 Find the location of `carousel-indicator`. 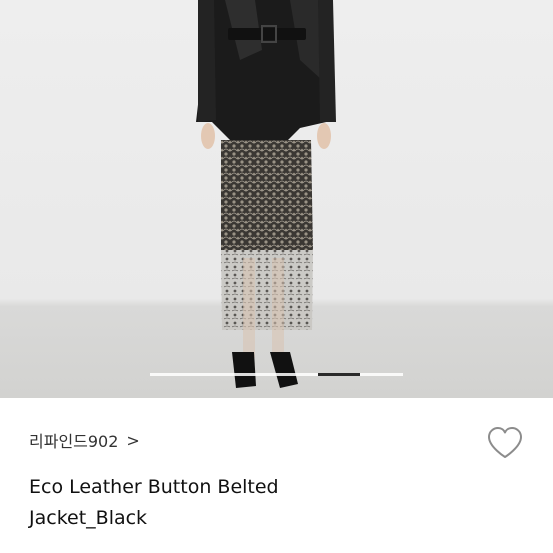

carousel-indicator is located at coordinates (276, 374).